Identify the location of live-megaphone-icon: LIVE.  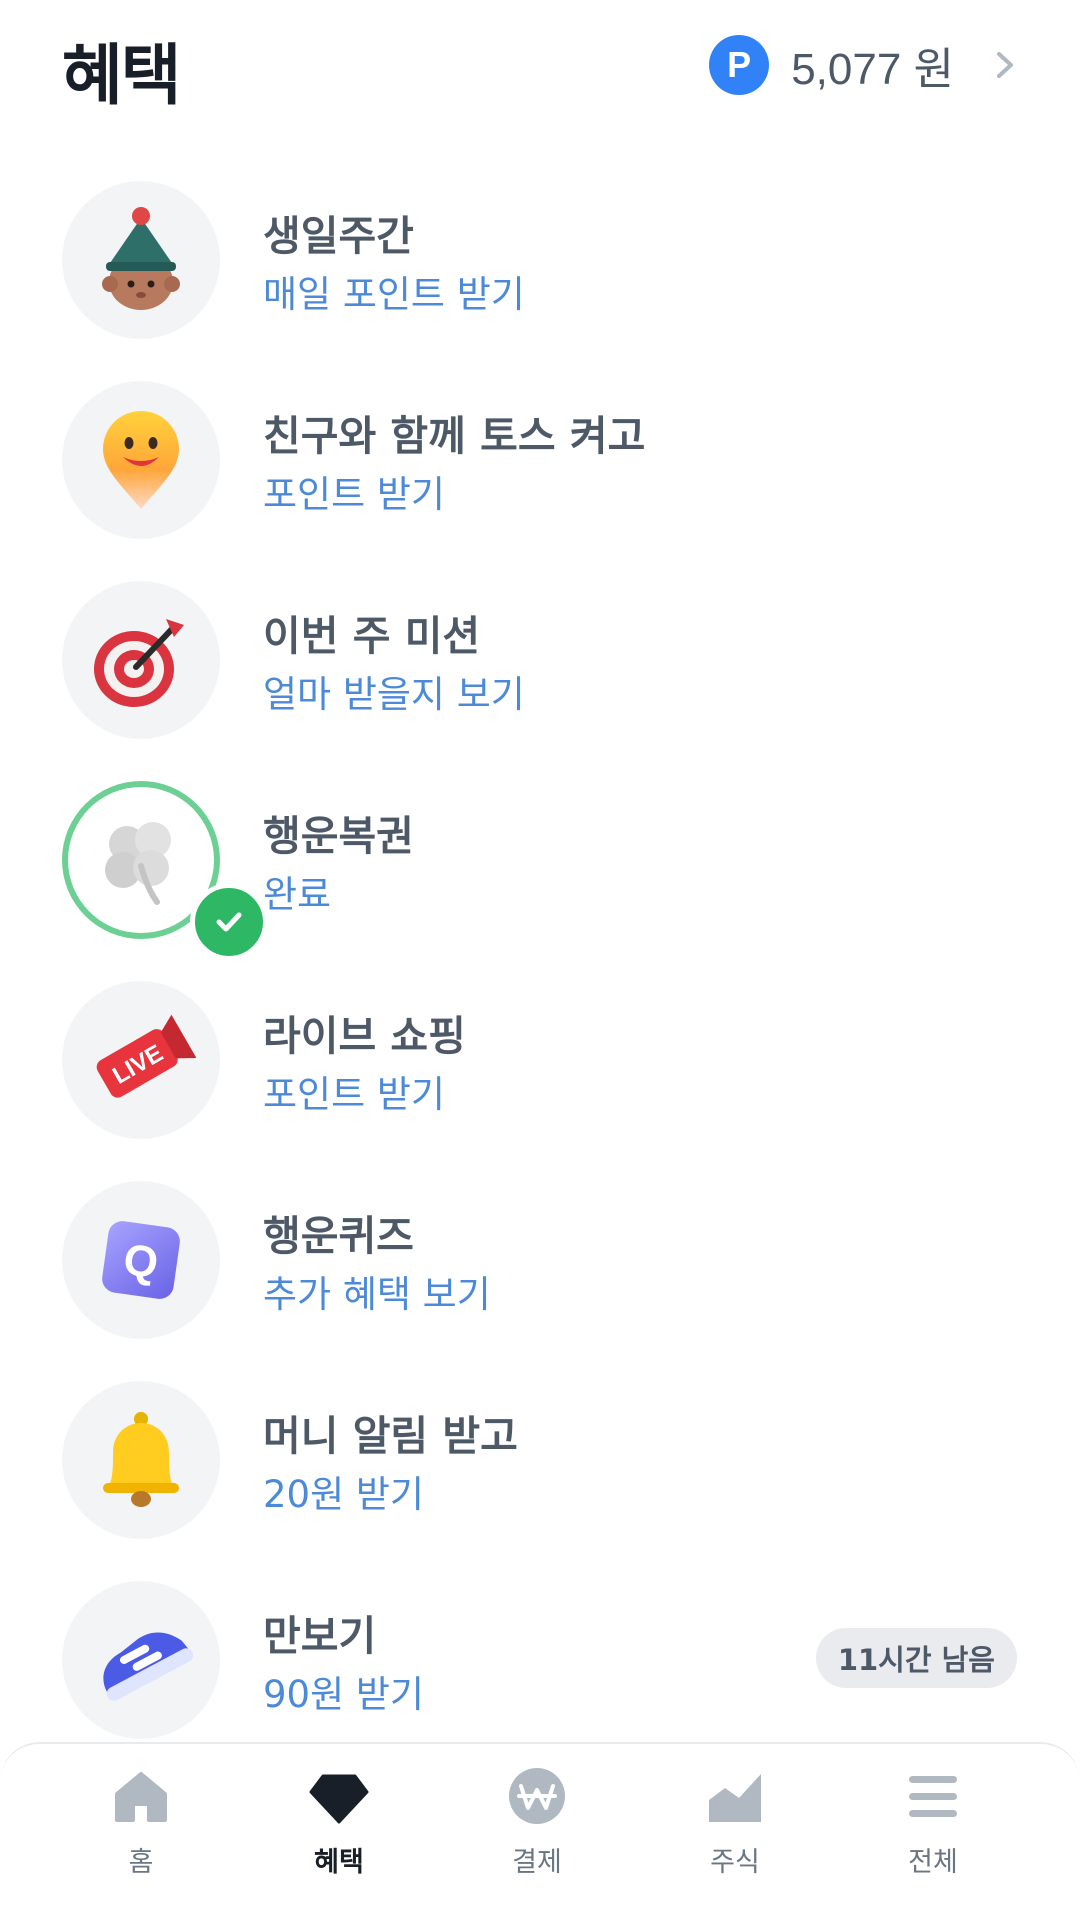
(141, 1060).